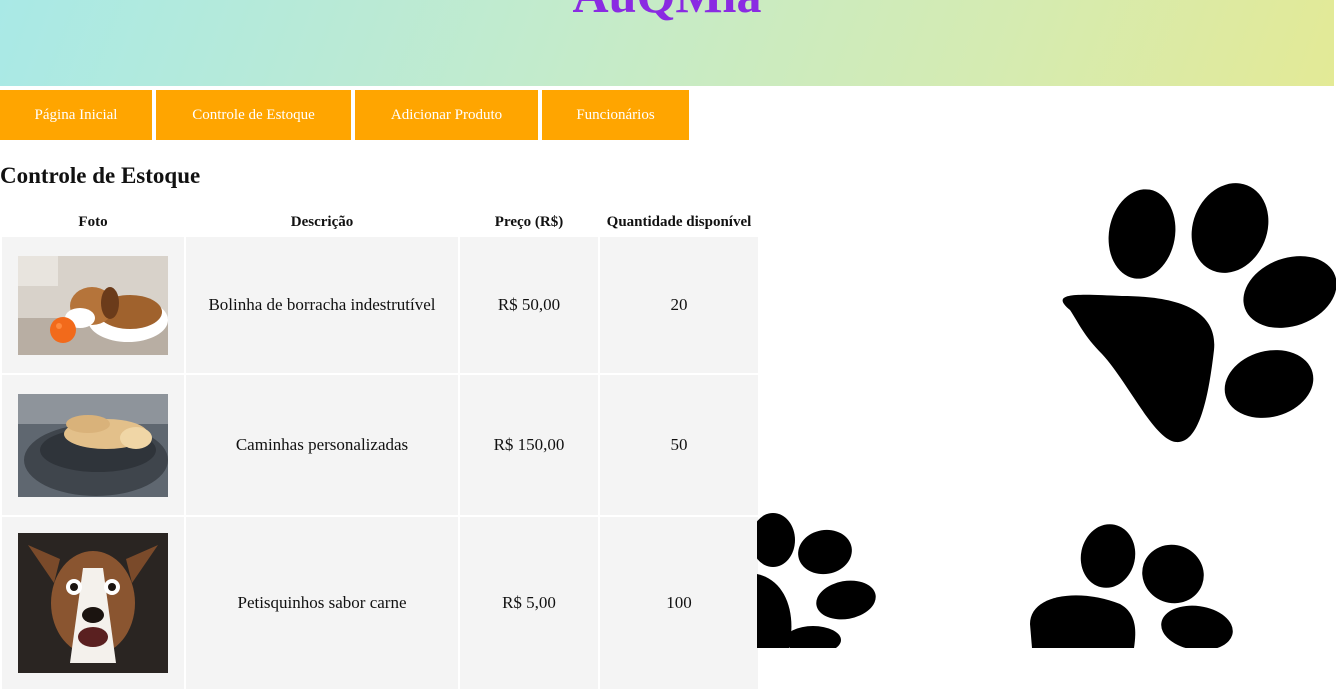 The width and height of the screenshot is (1336, 691). I want to click on quantity-cell: 20, so click(679, 305).